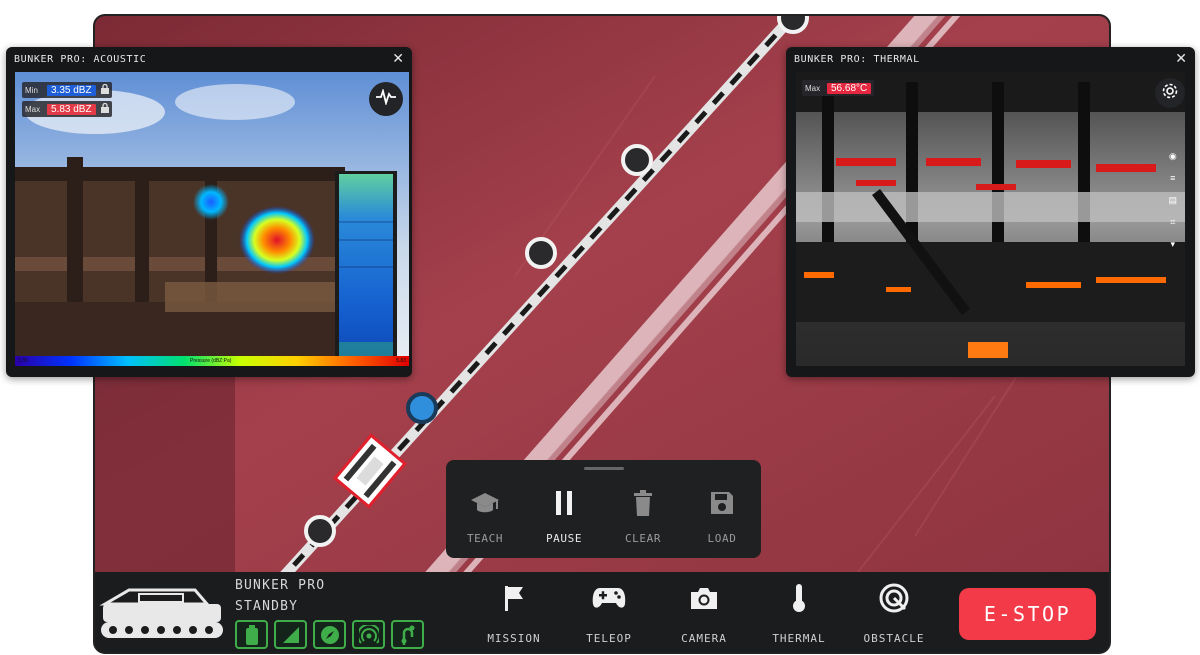 This screenshot has height=655, width=1200. What do you see at coordinates (514, 598) in the screenshot?
I see `flag-icon` at bounding box center [514, 598].